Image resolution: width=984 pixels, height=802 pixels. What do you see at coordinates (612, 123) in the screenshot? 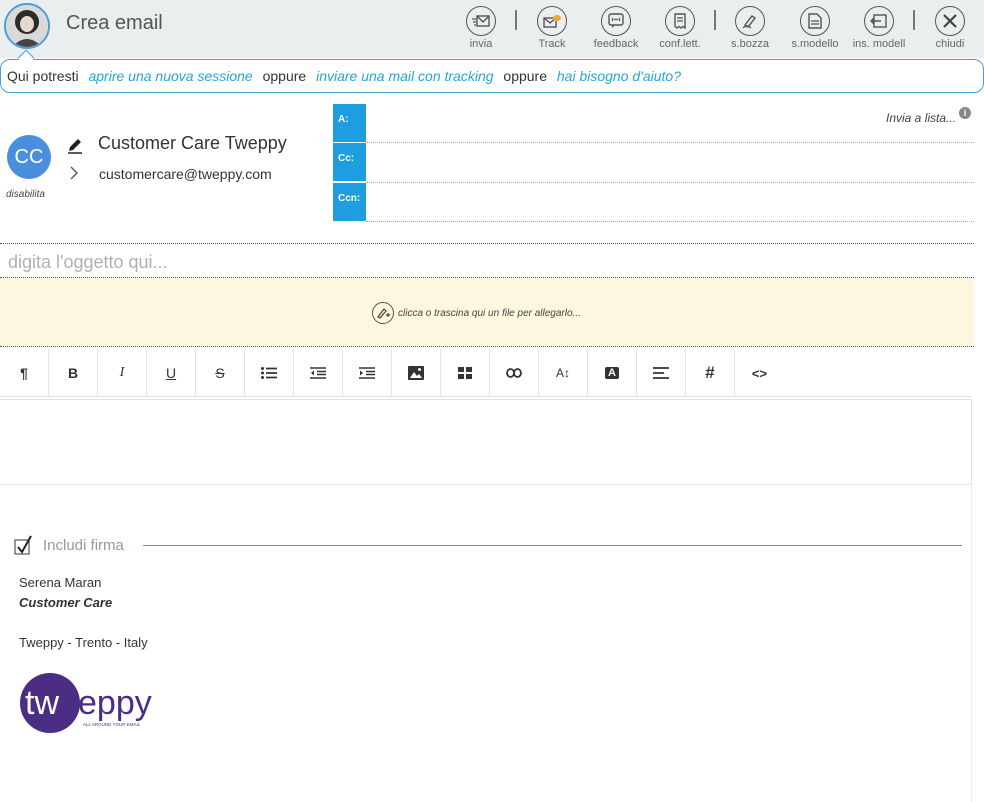
I see `to-input` at bounding box center [612, 123].